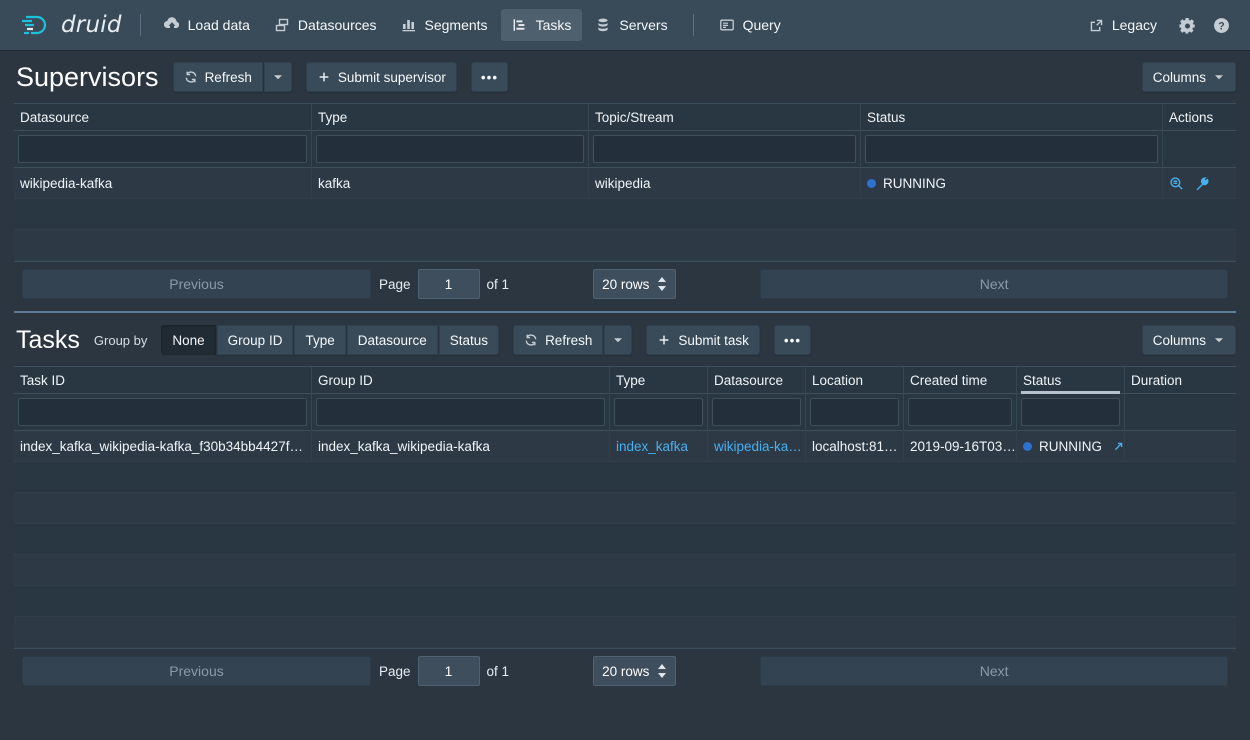 Image resolution: width=1250 pixels, height=740 pixels. I want to click on nav-item-load-data: Load data, so click(207, 25).